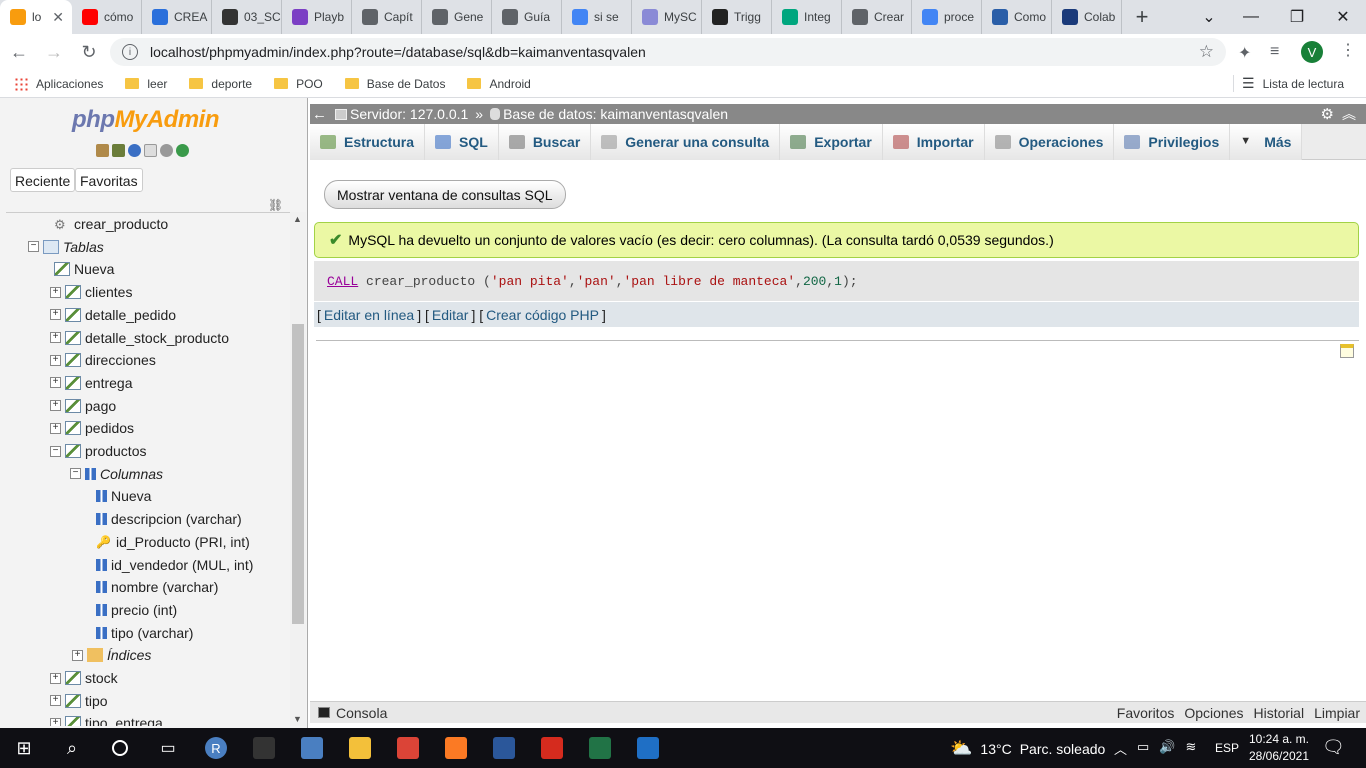  I want to click on bookmark-star-icon: ☆, so click(1206, 52).